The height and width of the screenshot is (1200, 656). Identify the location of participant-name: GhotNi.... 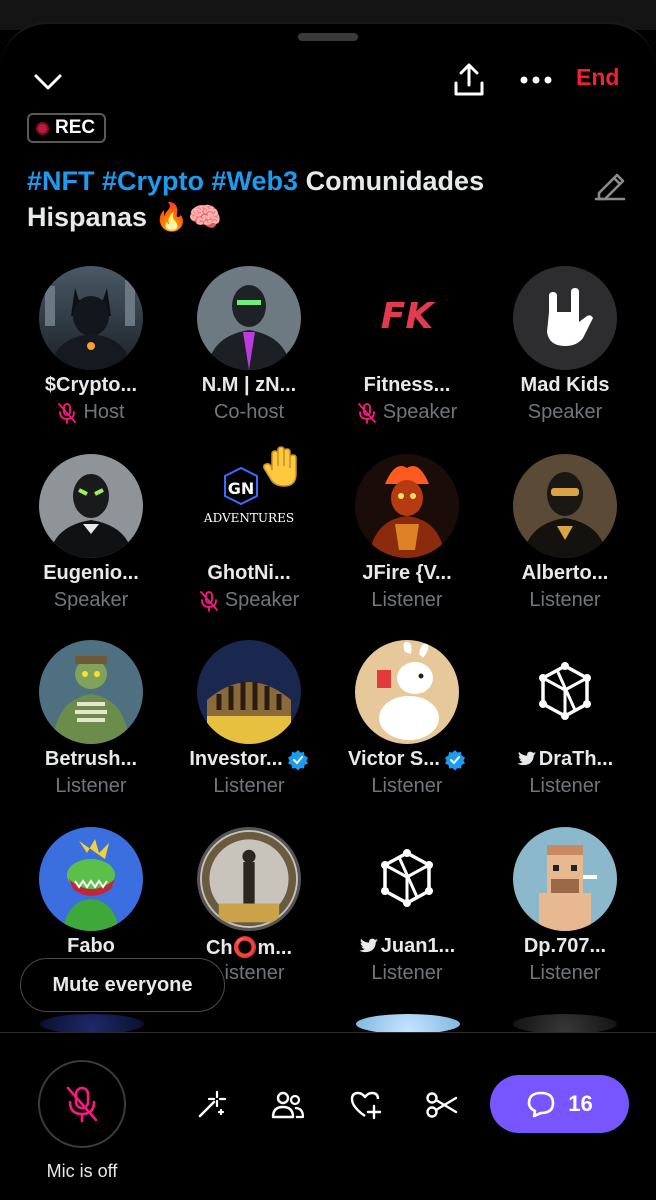
(249, 573).